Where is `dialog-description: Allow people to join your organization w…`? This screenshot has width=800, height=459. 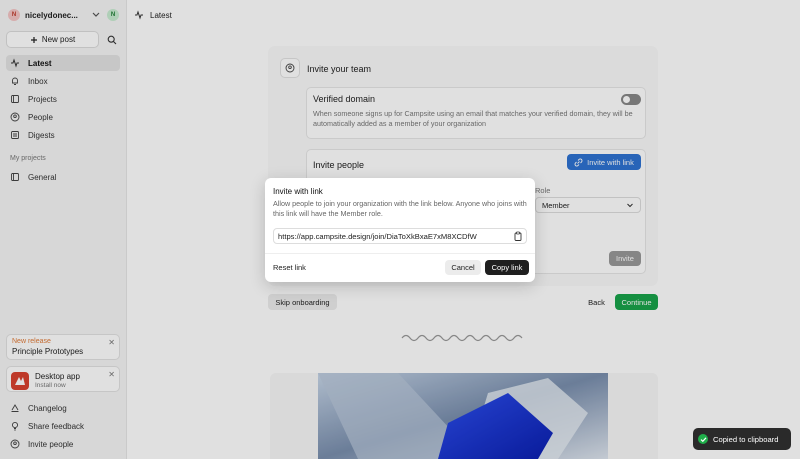
dialog-description: Allow people to join your organization w… is located at coordinates (400, 208).